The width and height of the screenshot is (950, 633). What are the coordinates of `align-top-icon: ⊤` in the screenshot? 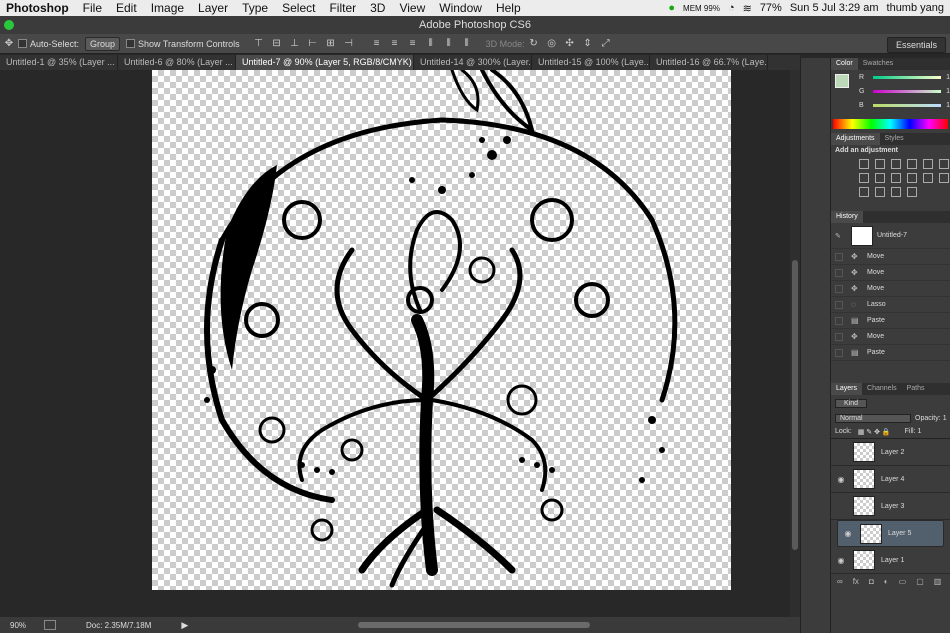 It's located at (259, 44).